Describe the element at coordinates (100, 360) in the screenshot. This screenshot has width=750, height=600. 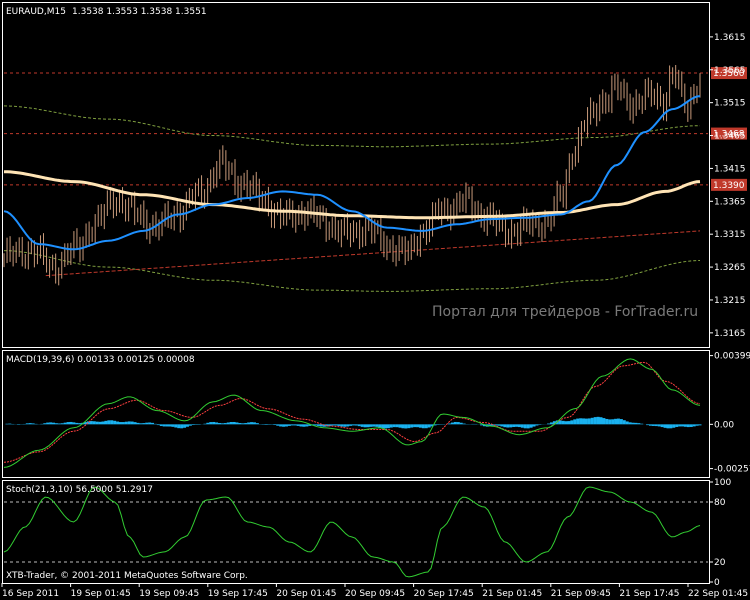
I see `macd-title: MACD(19,39,6) 0.00133 0.00125 0.00008` at that location.